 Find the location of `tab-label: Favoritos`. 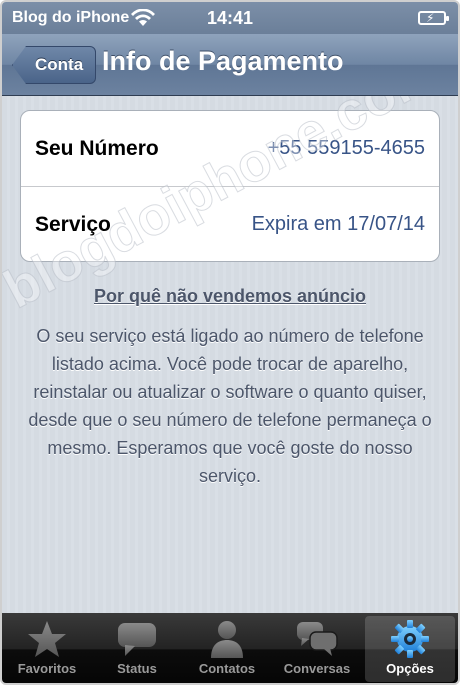

tab-label: Favoritos is located at coordinates (47, 668).